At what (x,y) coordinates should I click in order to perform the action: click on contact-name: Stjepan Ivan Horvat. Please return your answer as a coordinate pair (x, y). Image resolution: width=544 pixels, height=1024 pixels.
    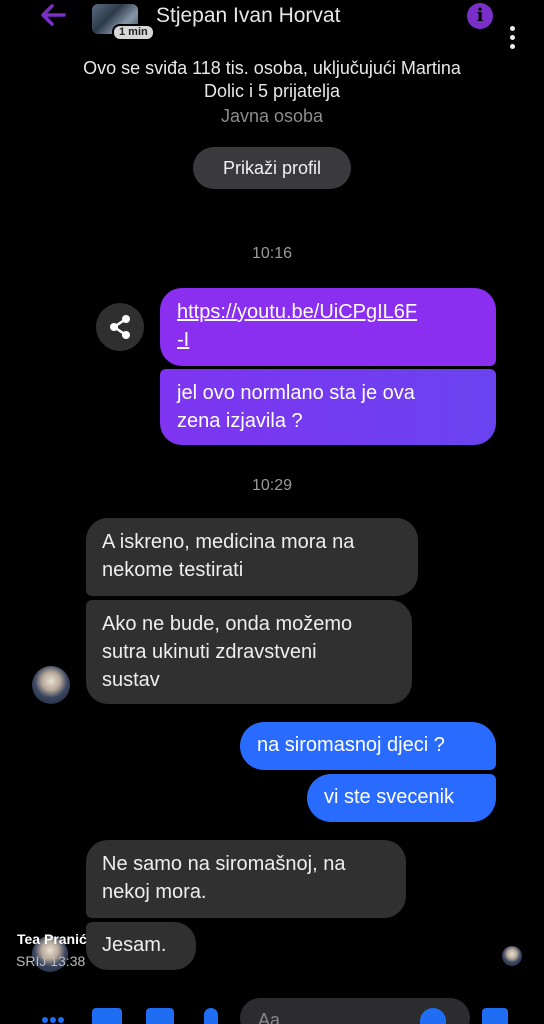
    Looking at the image, I should click on (248, 16).